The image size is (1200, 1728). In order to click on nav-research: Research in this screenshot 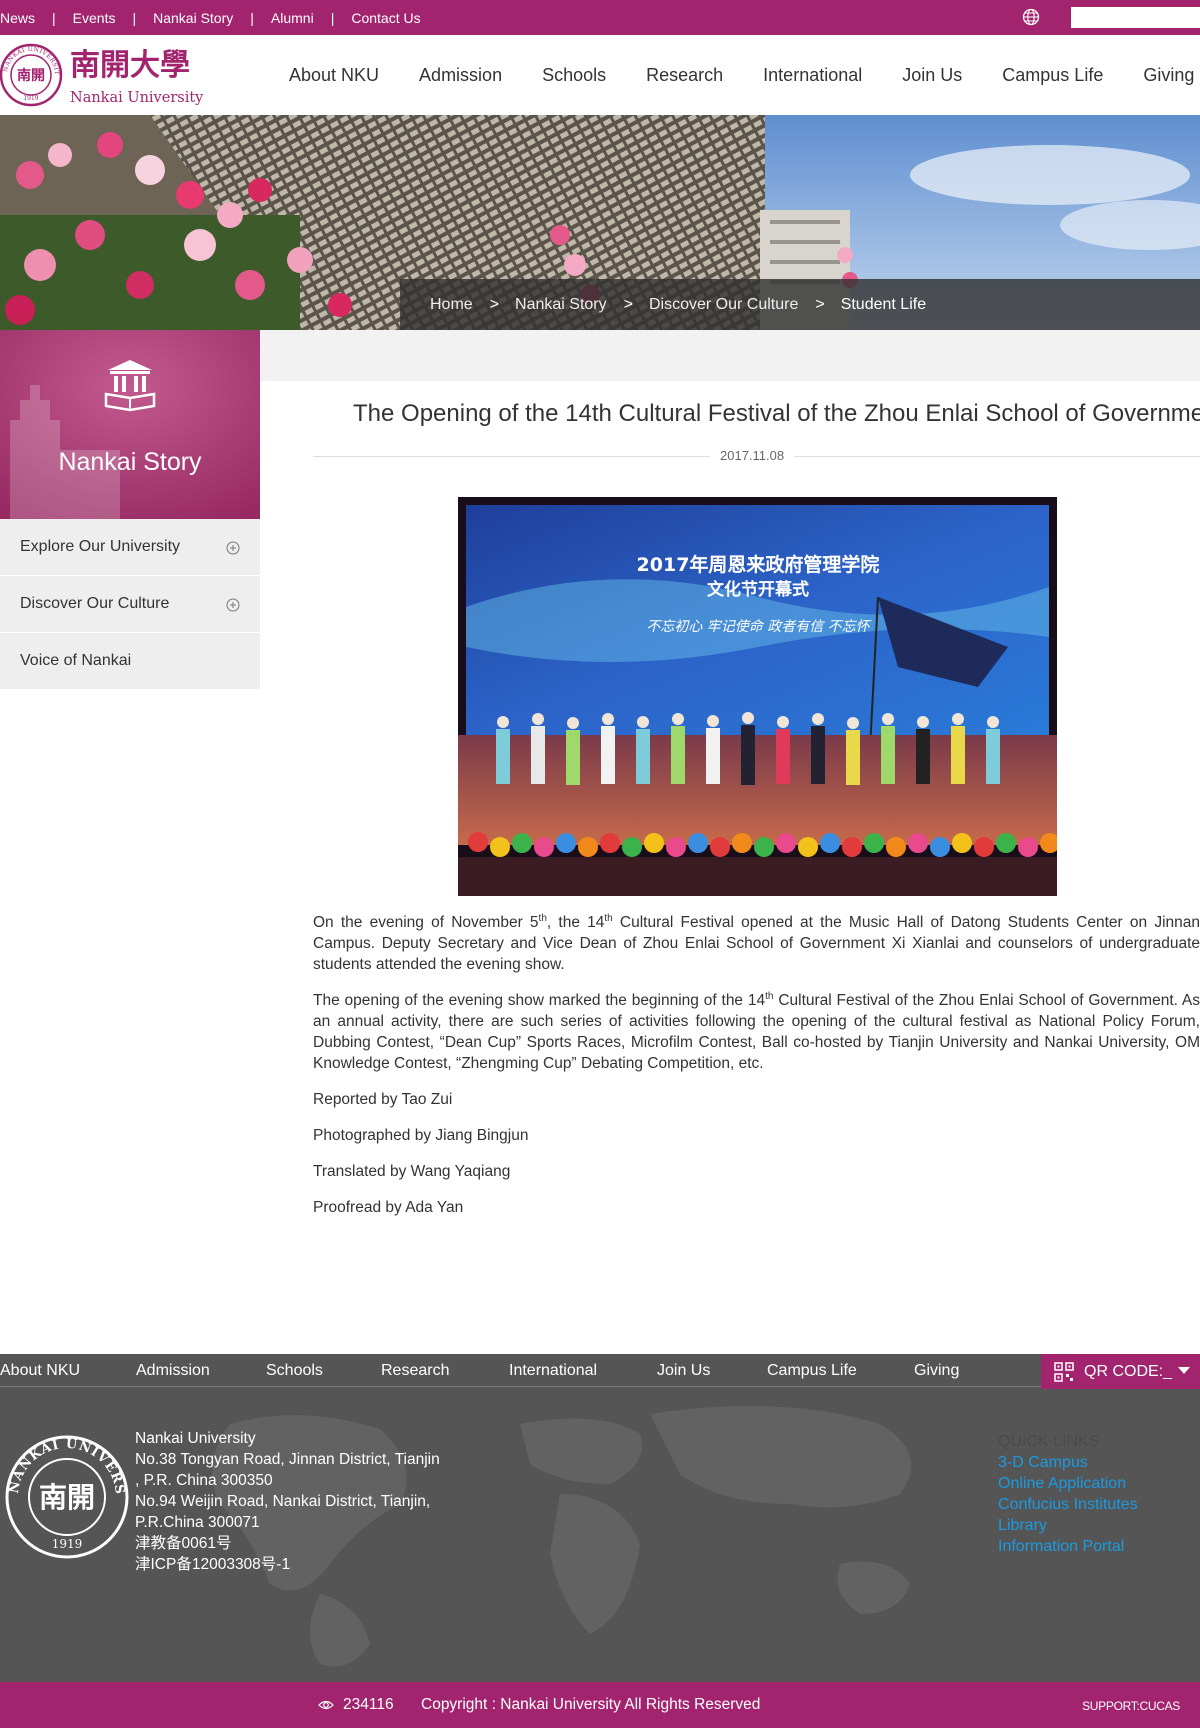, I will do `click(684, 75)`.